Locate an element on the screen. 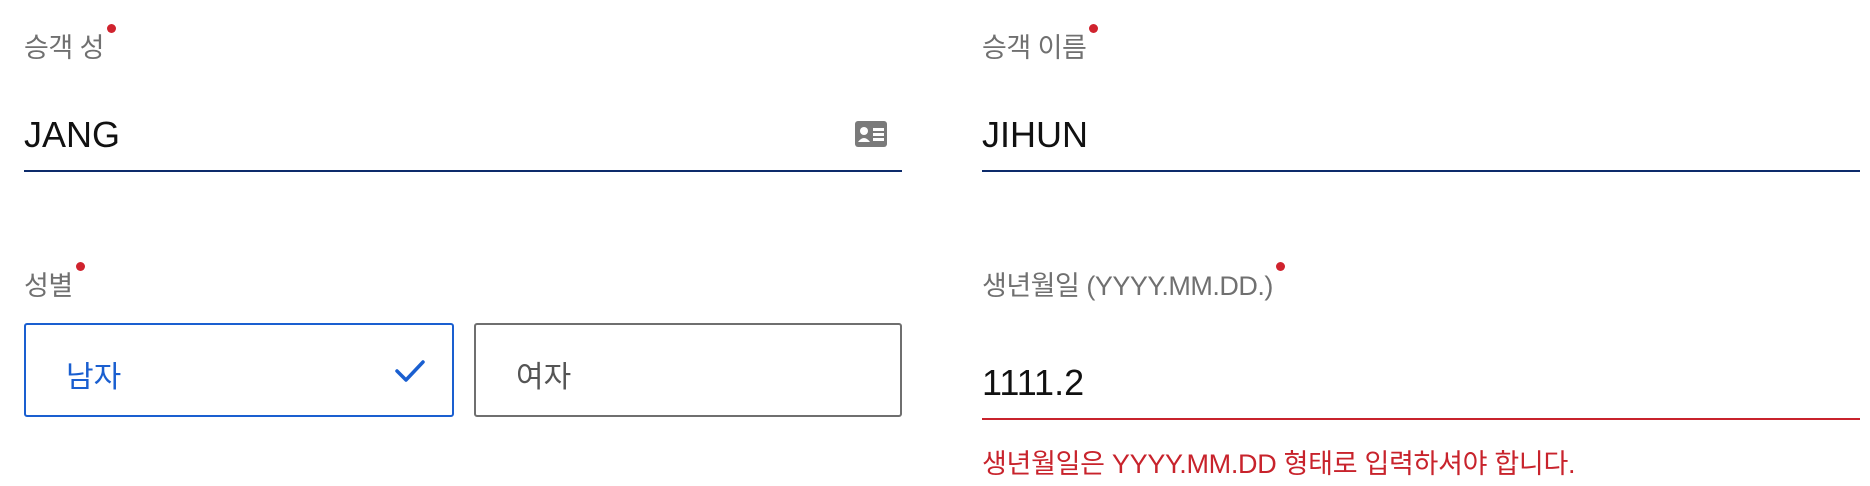 The height and width of the screenshot is (486, 1870). gender-option-male: 남자 is located at coordinates (239, 370).